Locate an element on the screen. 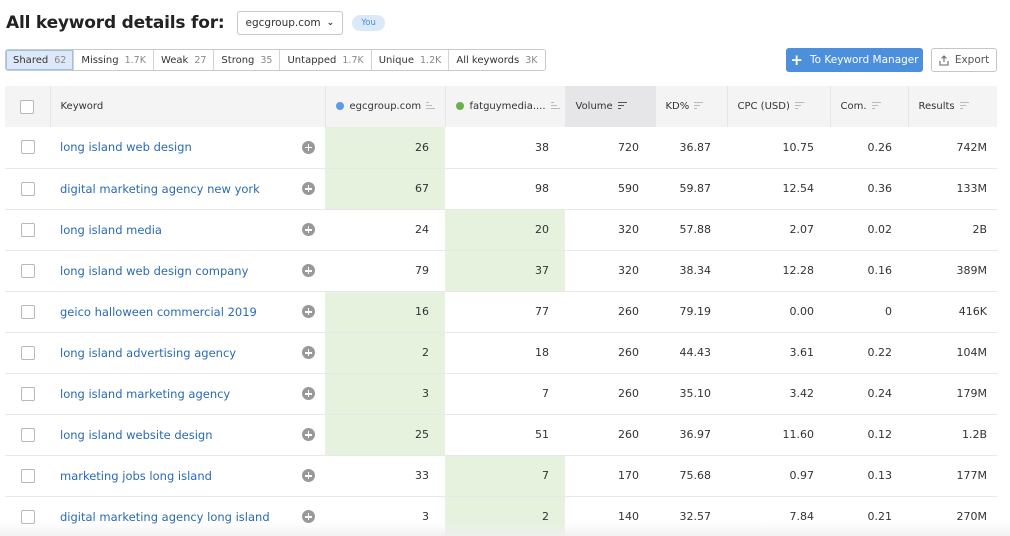 This screenshot has width=1010, height=536. cpc-cell: 7.84 is located at coordinates (778, 516).